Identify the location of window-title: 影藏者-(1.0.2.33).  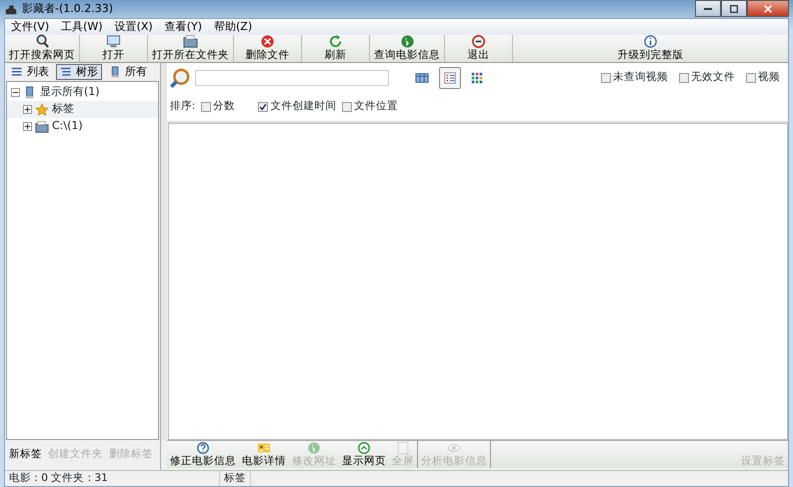
(68, 8).